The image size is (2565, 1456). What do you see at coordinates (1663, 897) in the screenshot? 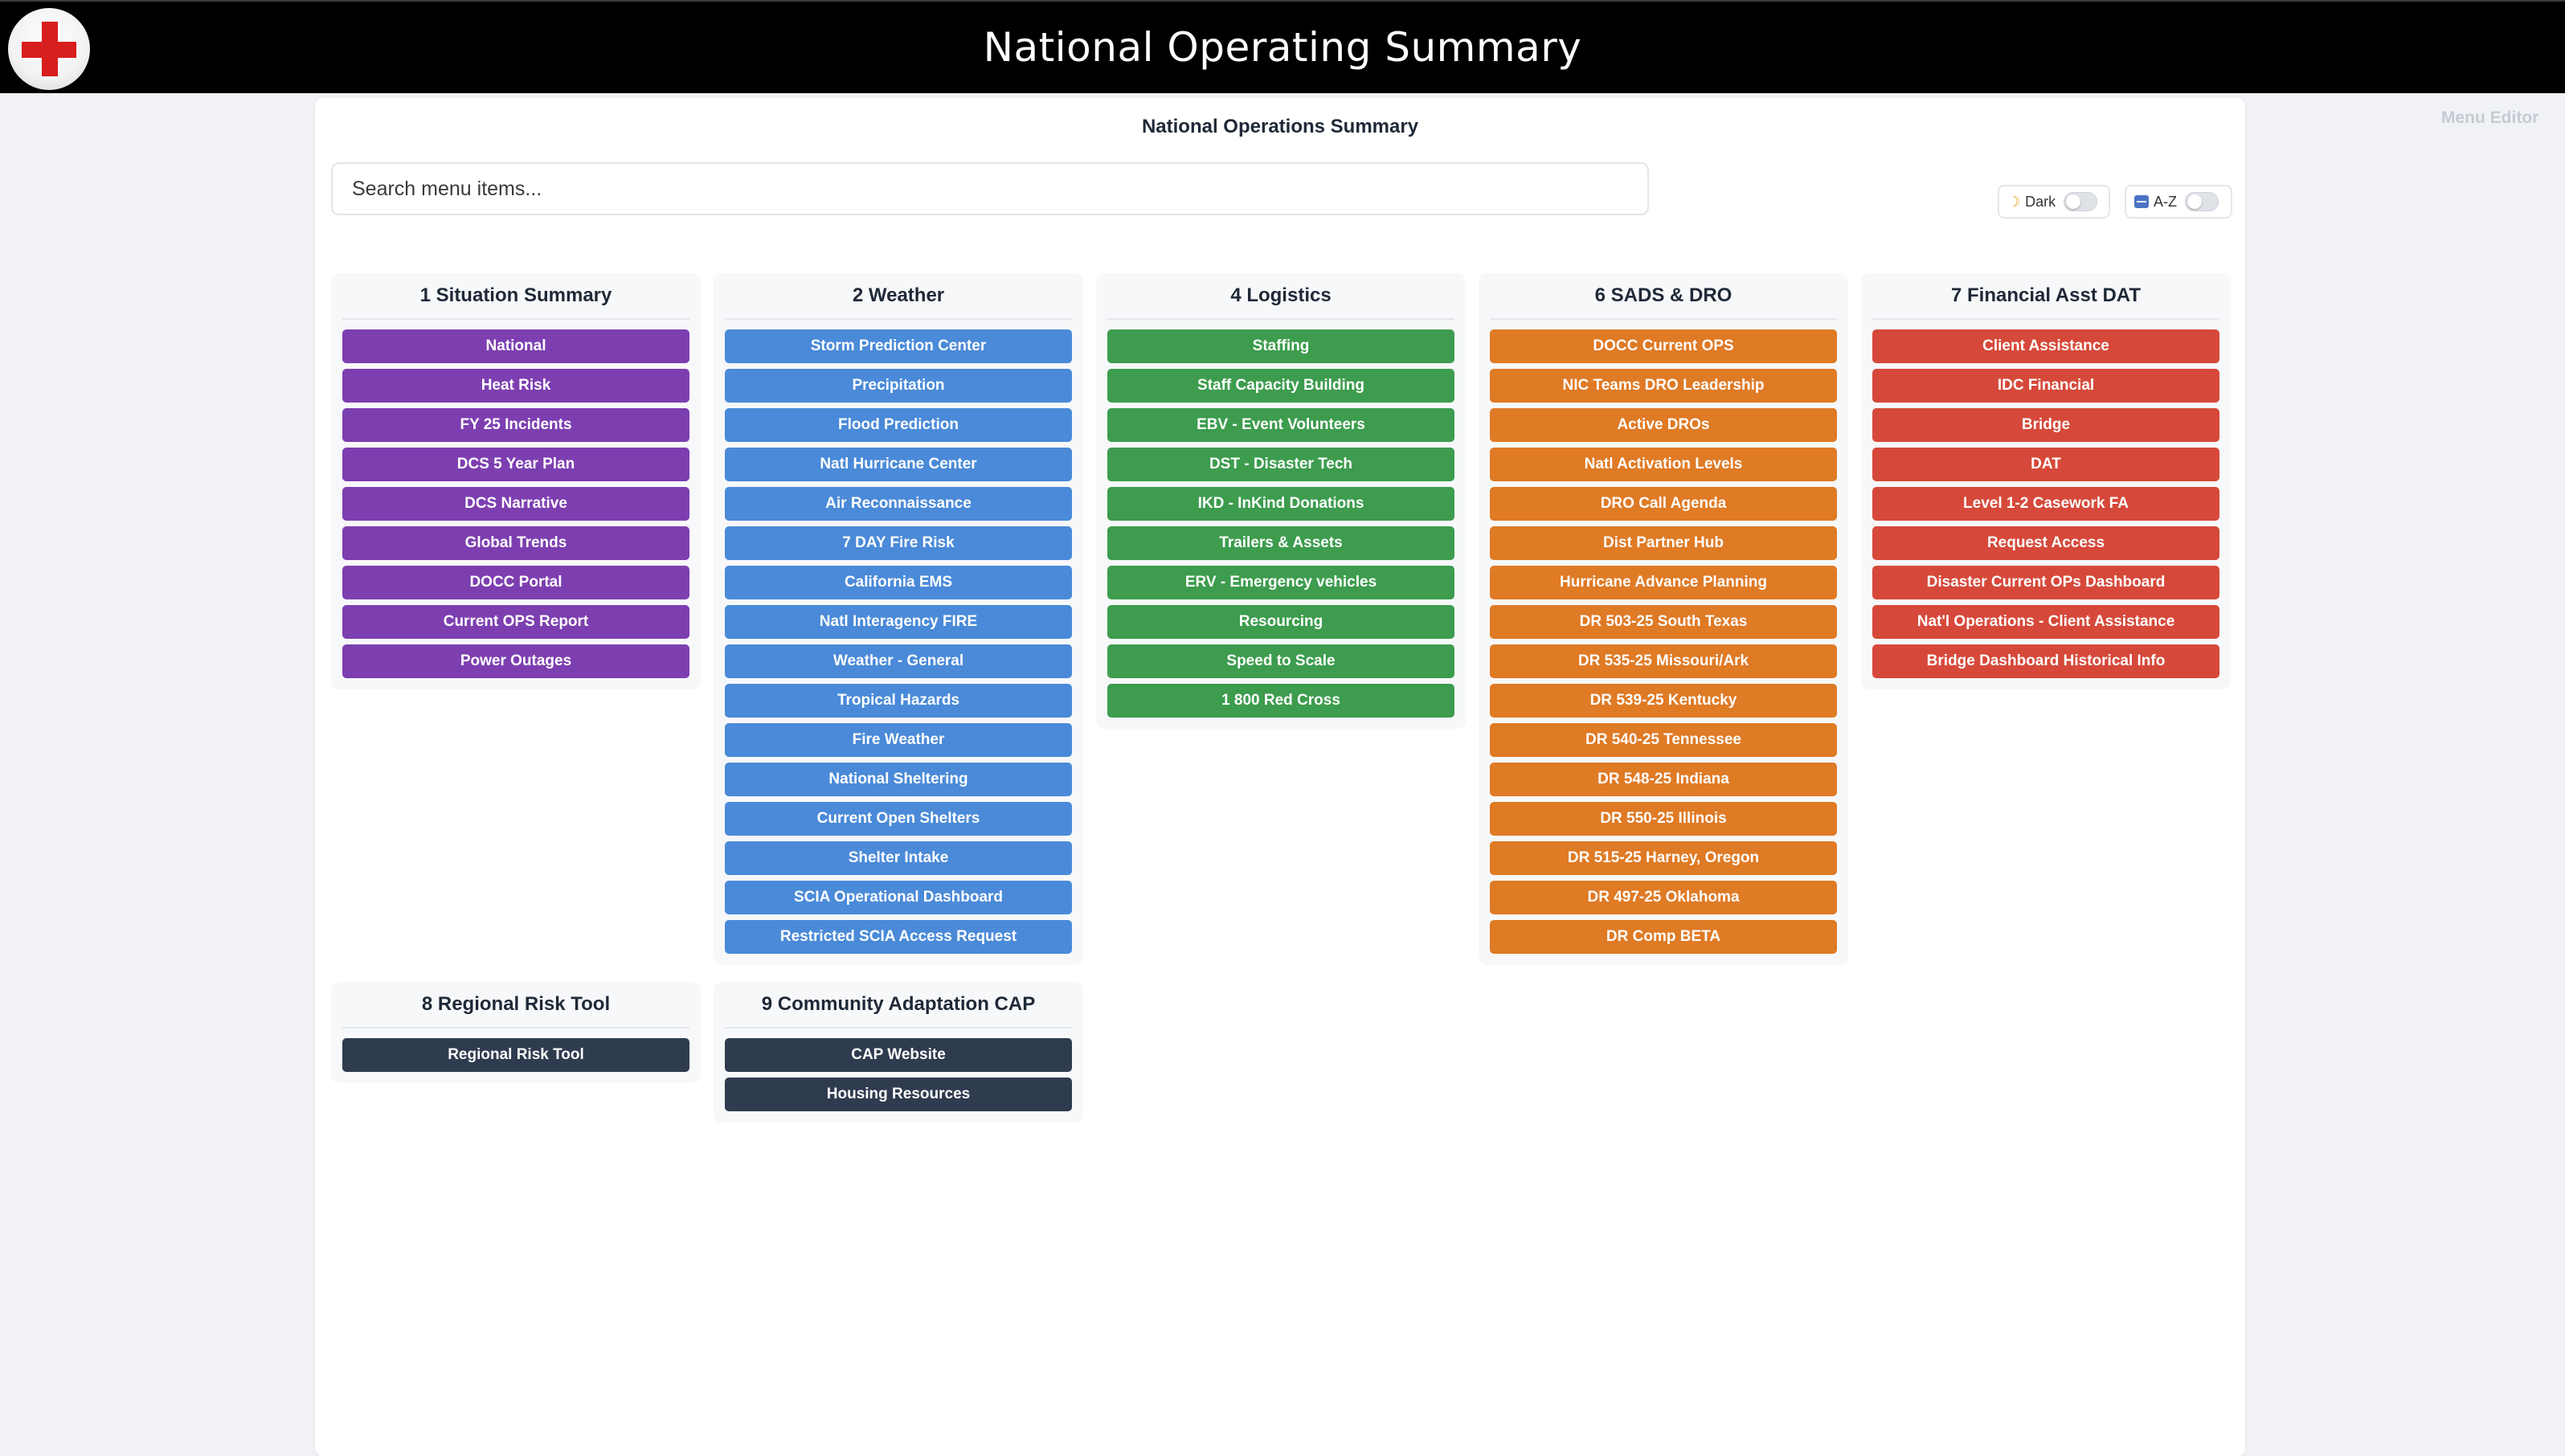
I see `menu-item-dr-497-25: DR 497-25 Oklahoma` at bounding box center [1663, 897].